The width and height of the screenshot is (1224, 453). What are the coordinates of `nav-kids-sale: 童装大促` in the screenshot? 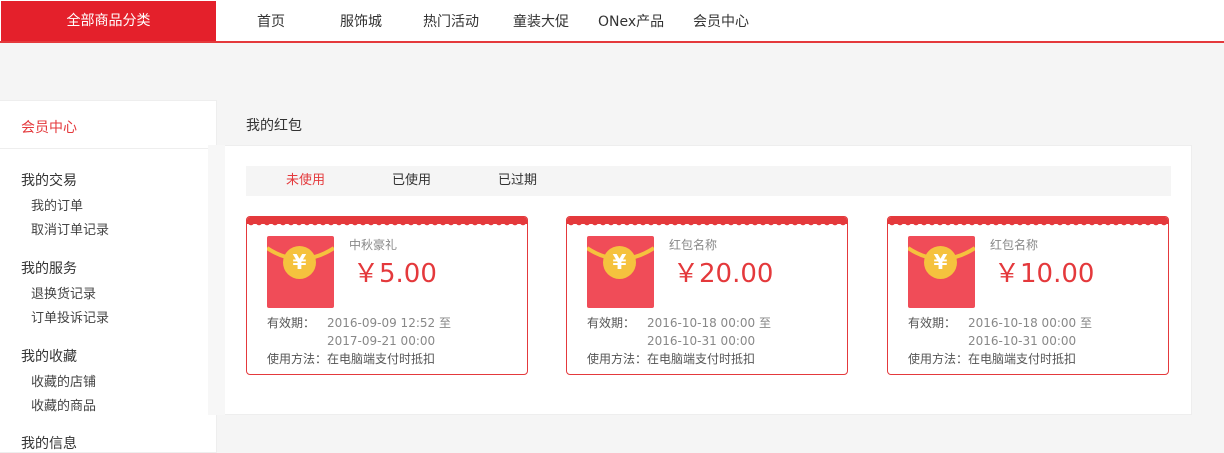 It's located at (541, 22).